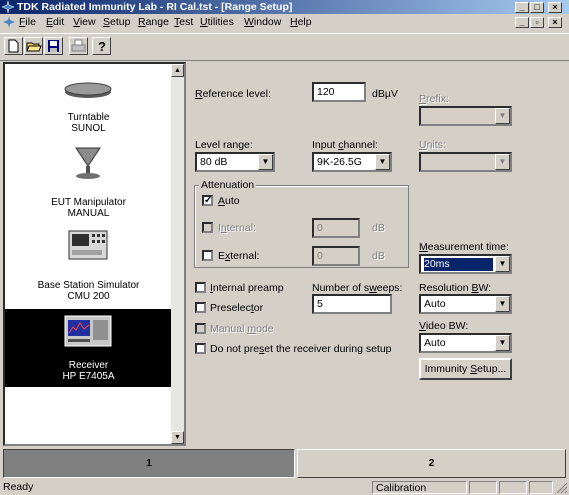  I want to click on list-item-label: Receiver, so click(88, 365).